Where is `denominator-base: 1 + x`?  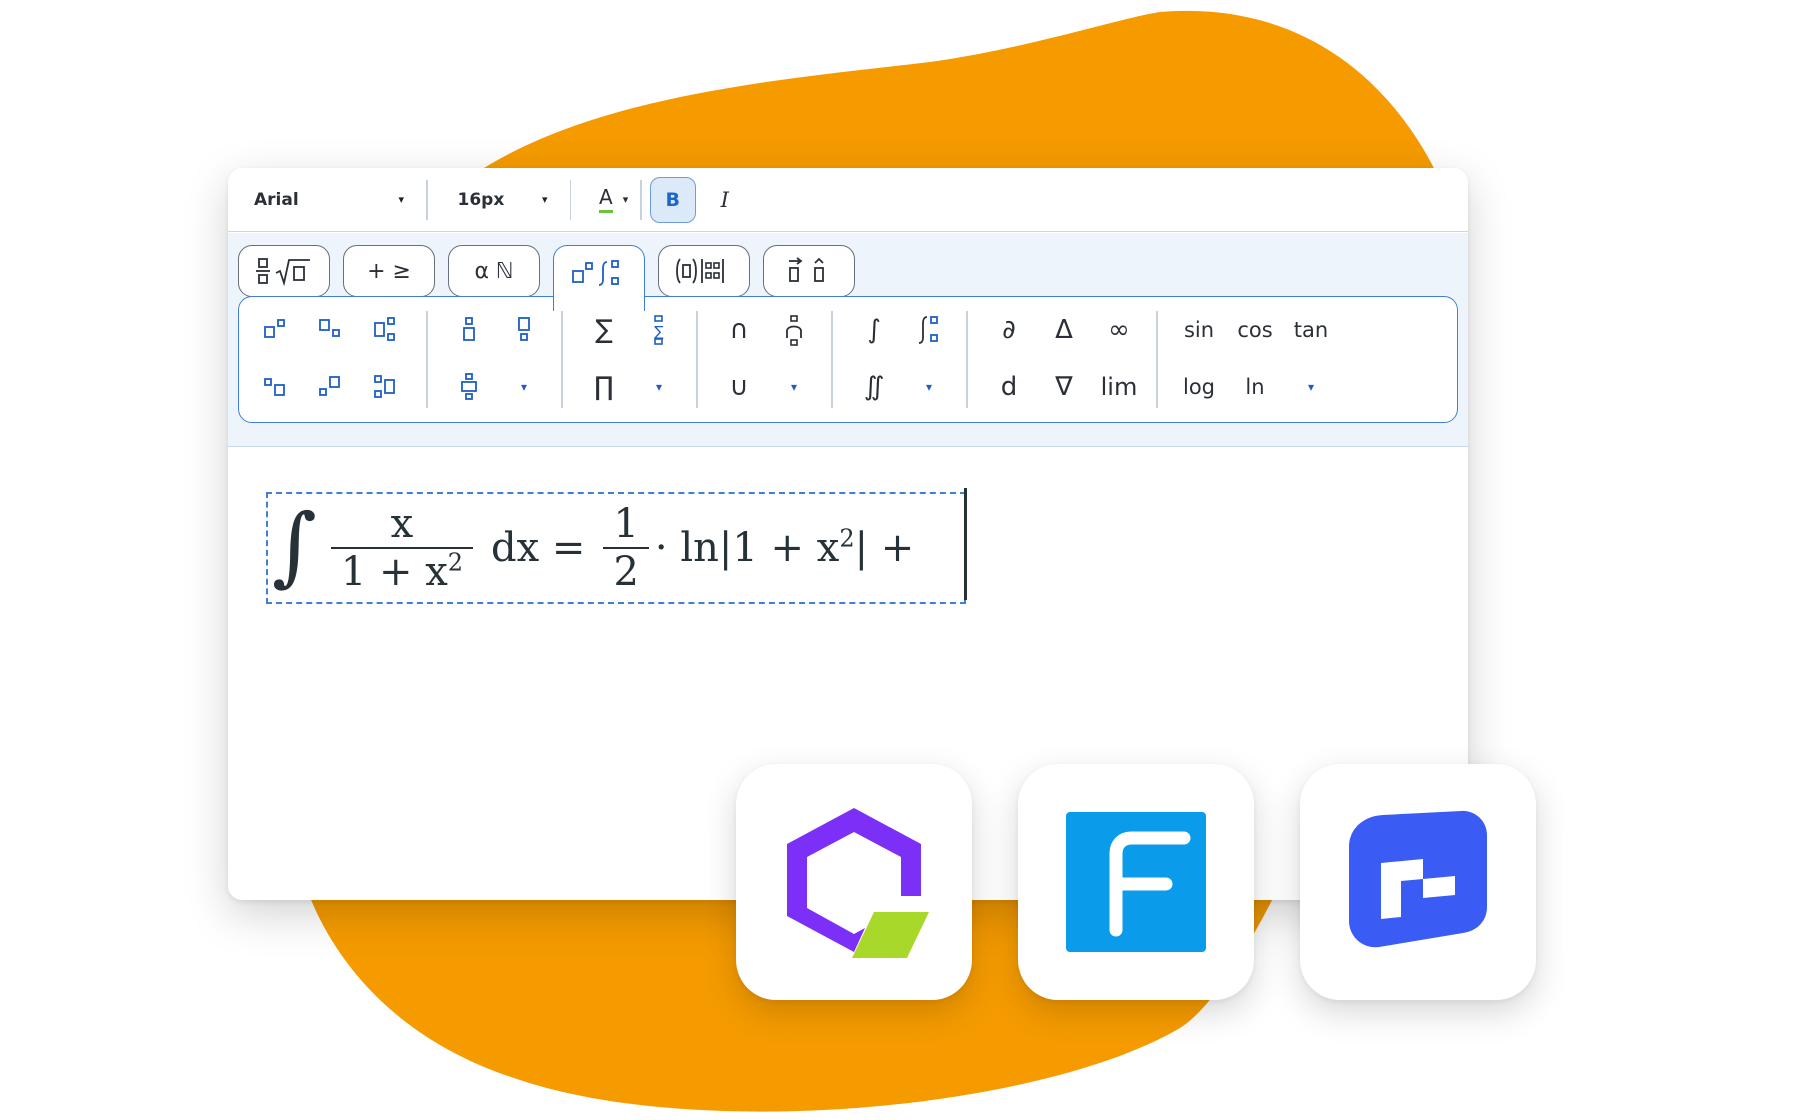 denominator-base: 1 + x is located at coordinates (394, 572).